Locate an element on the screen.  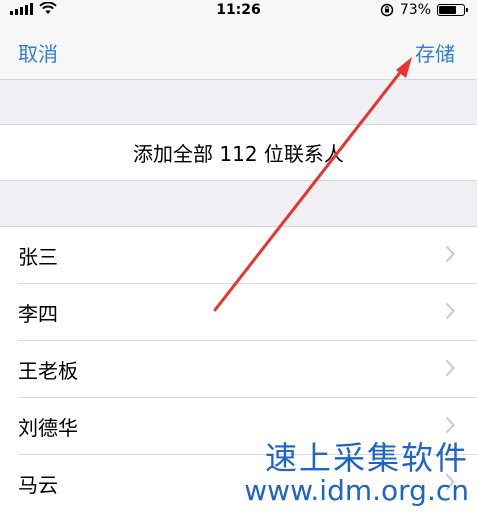
add-all-contacts-button: 添加全部 112 位联系人 is located at coordinates (238, 152).